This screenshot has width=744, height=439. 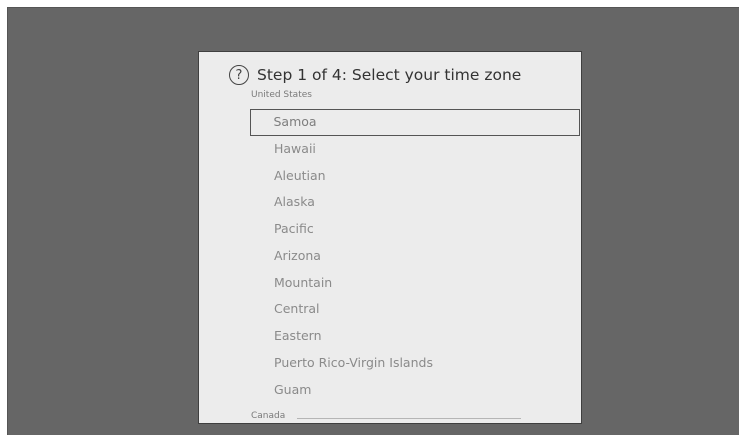 What do you see at coordinates (415, 309) in the screenshot?
I see `time-zone-item-central: Central` at bounding box center [415, 309].